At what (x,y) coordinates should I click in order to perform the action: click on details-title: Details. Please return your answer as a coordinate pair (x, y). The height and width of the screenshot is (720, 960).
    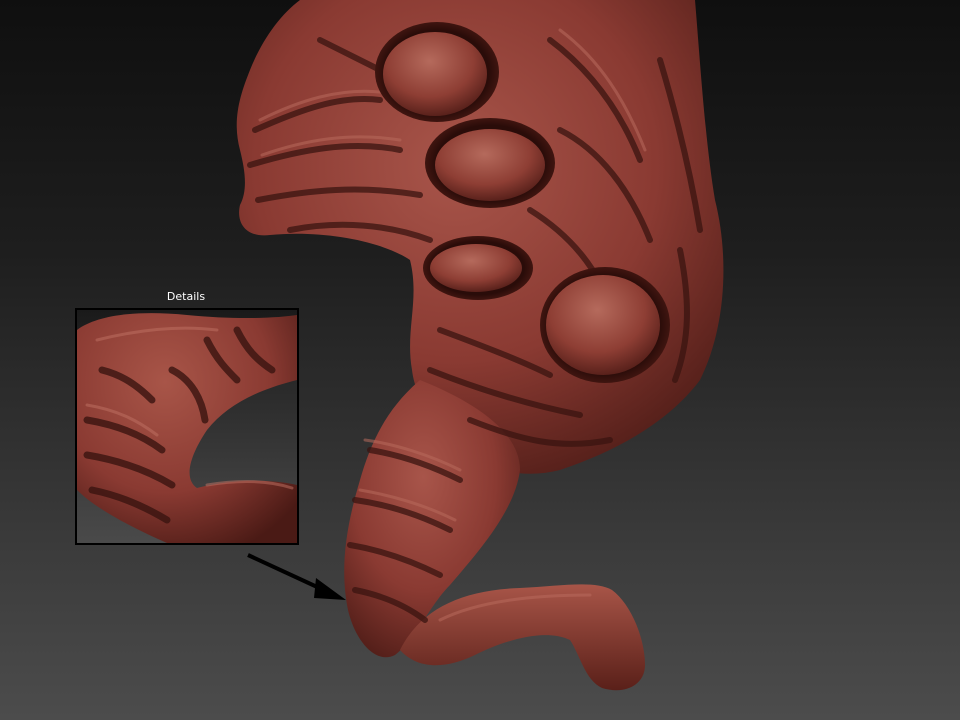
    Looking at the image, I should click on (186, 296).